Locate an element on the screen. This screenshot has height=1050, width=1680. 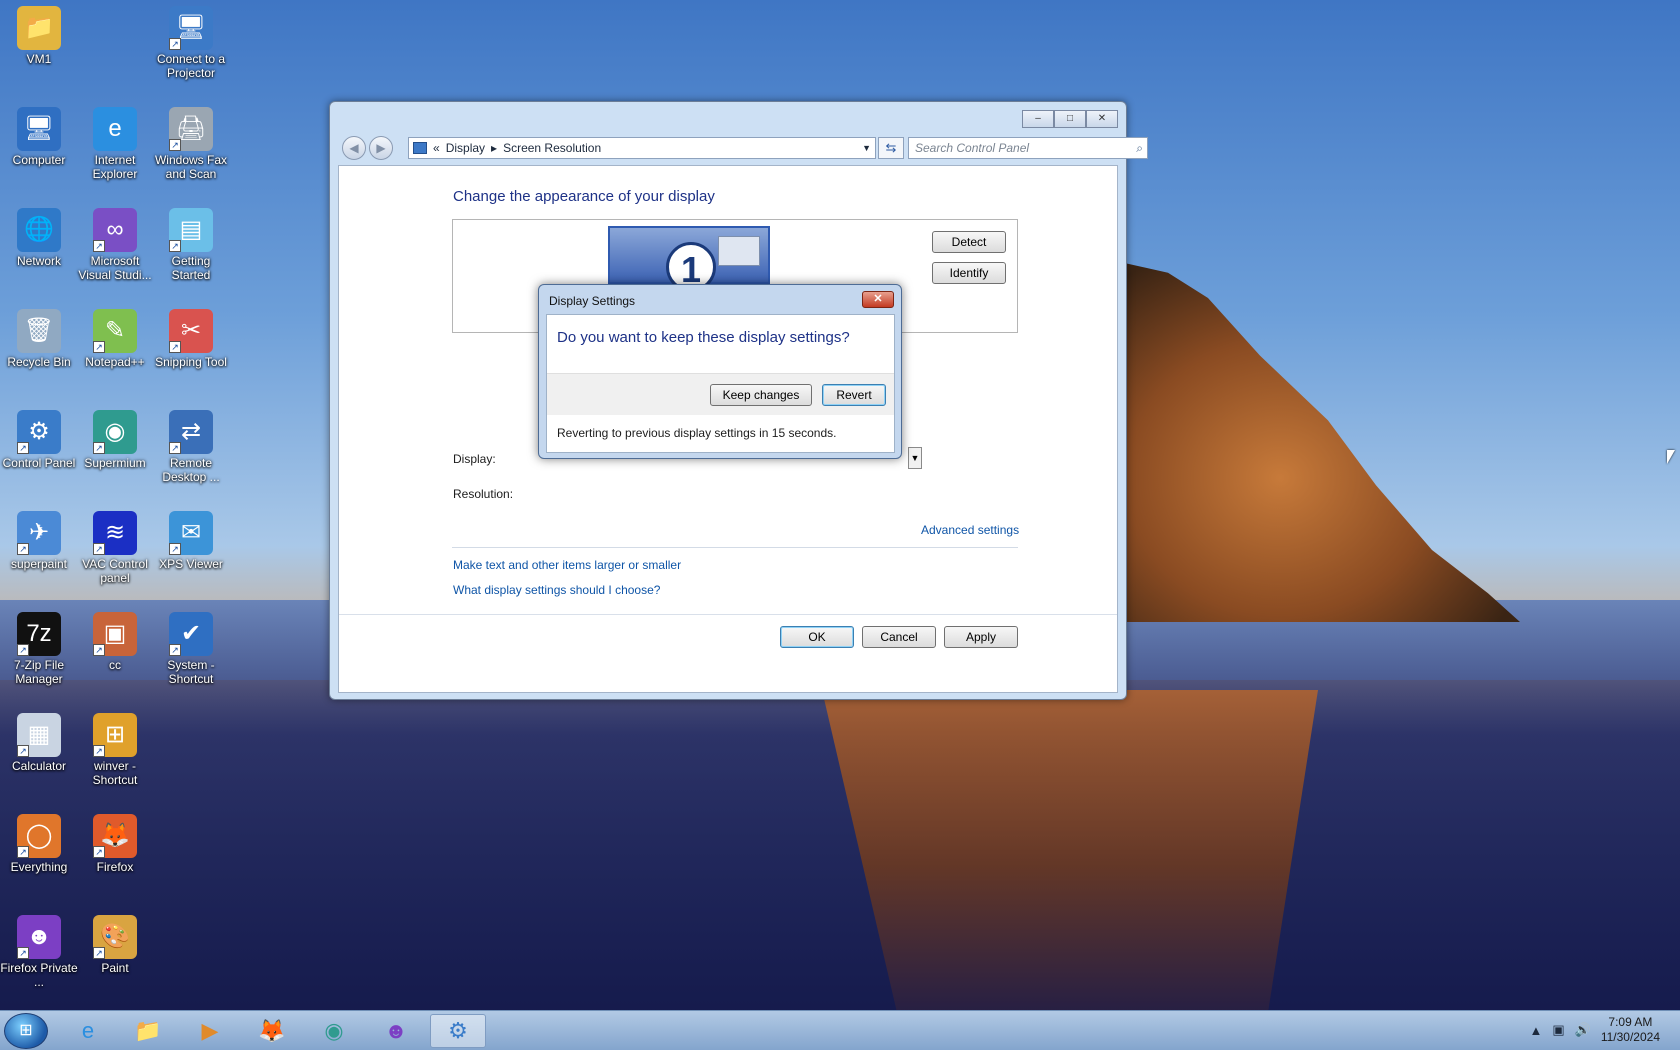
taskbar-control-panel-icon: ⚙ is located at coordinates (458, 1031).